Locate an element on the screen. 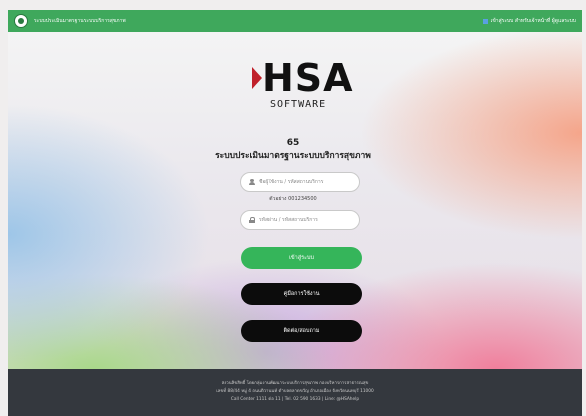 This screenshot has height=416, width=586. password-field is located at coordinates (300, 220).